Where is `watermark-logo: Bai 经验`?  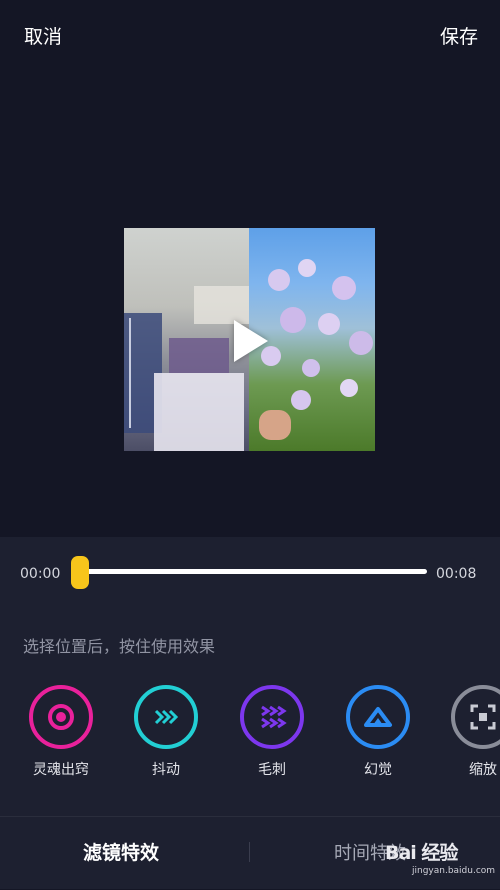 watermark-logo: Bai 经验 is located at coordinates (421, 853).